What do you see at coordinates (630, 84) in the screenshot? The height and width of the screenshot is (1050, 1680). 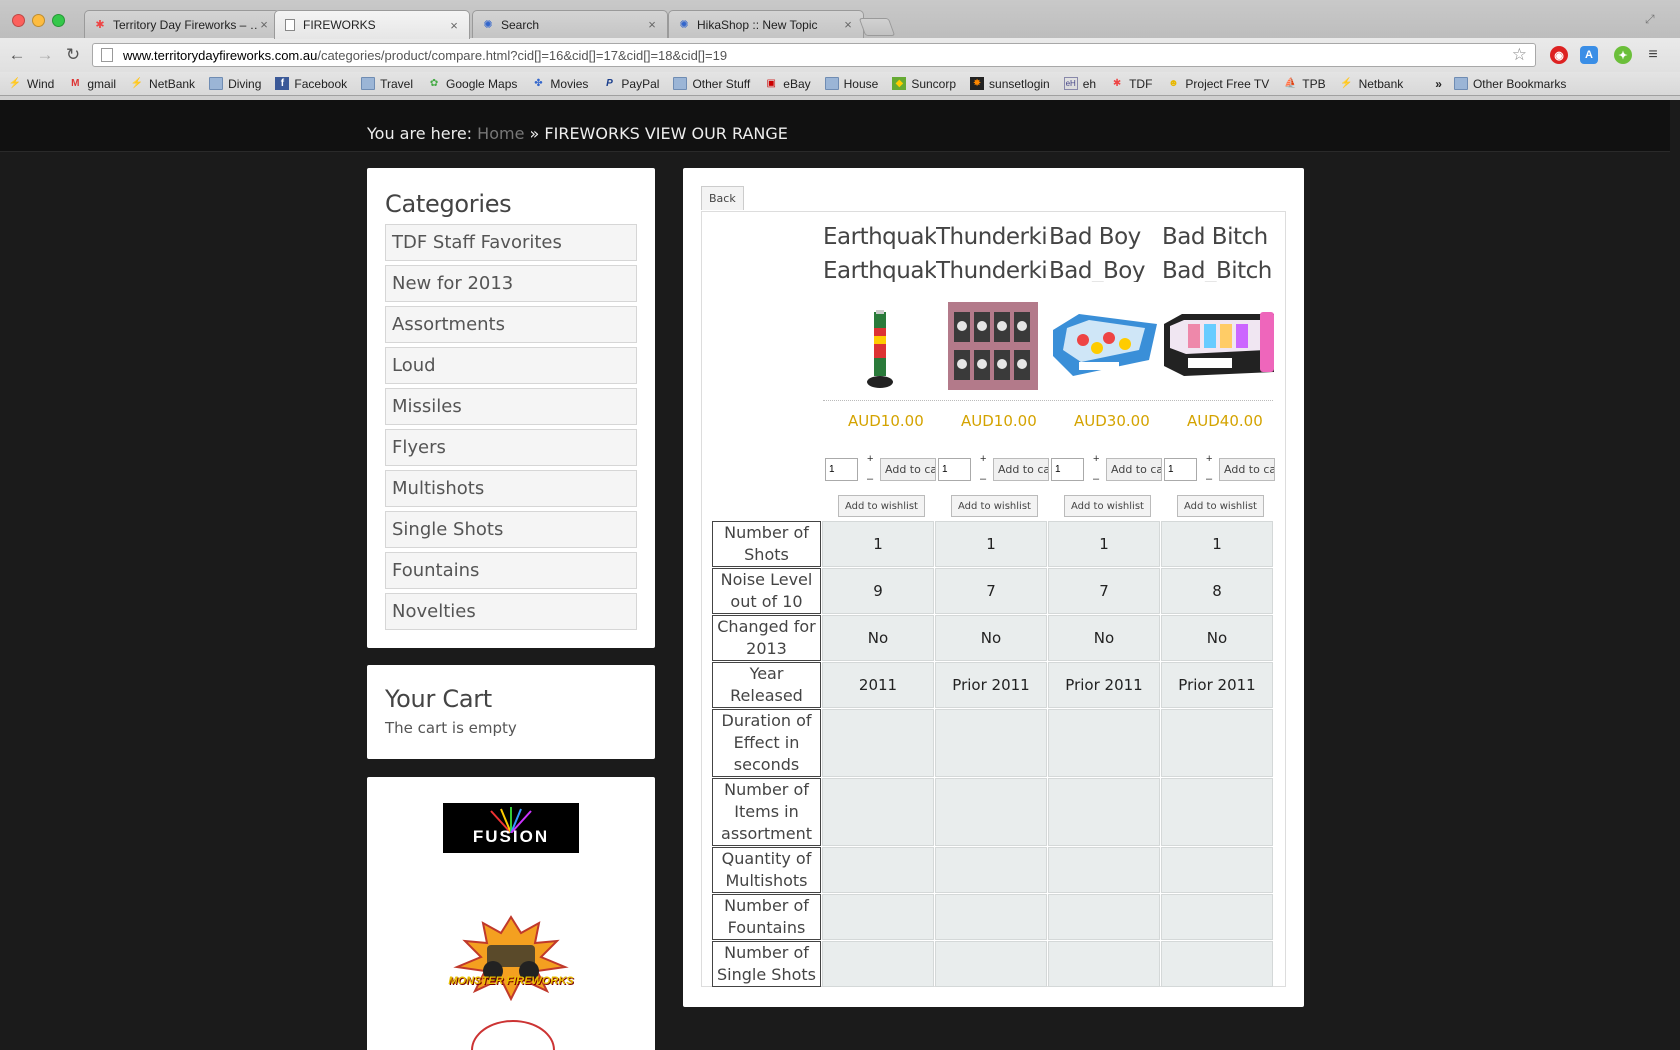 I see `bookmark-paypal: P PayPal` at bounding box center [630, 84].